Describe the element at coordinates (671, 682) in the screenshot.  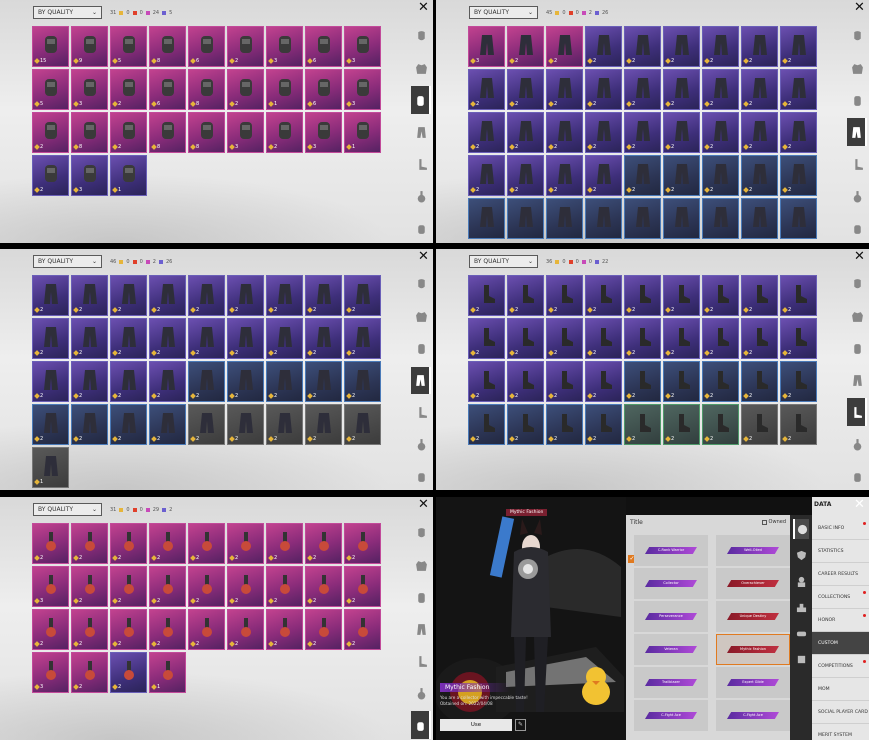
I see `title-option: Trailblazer` at that location.